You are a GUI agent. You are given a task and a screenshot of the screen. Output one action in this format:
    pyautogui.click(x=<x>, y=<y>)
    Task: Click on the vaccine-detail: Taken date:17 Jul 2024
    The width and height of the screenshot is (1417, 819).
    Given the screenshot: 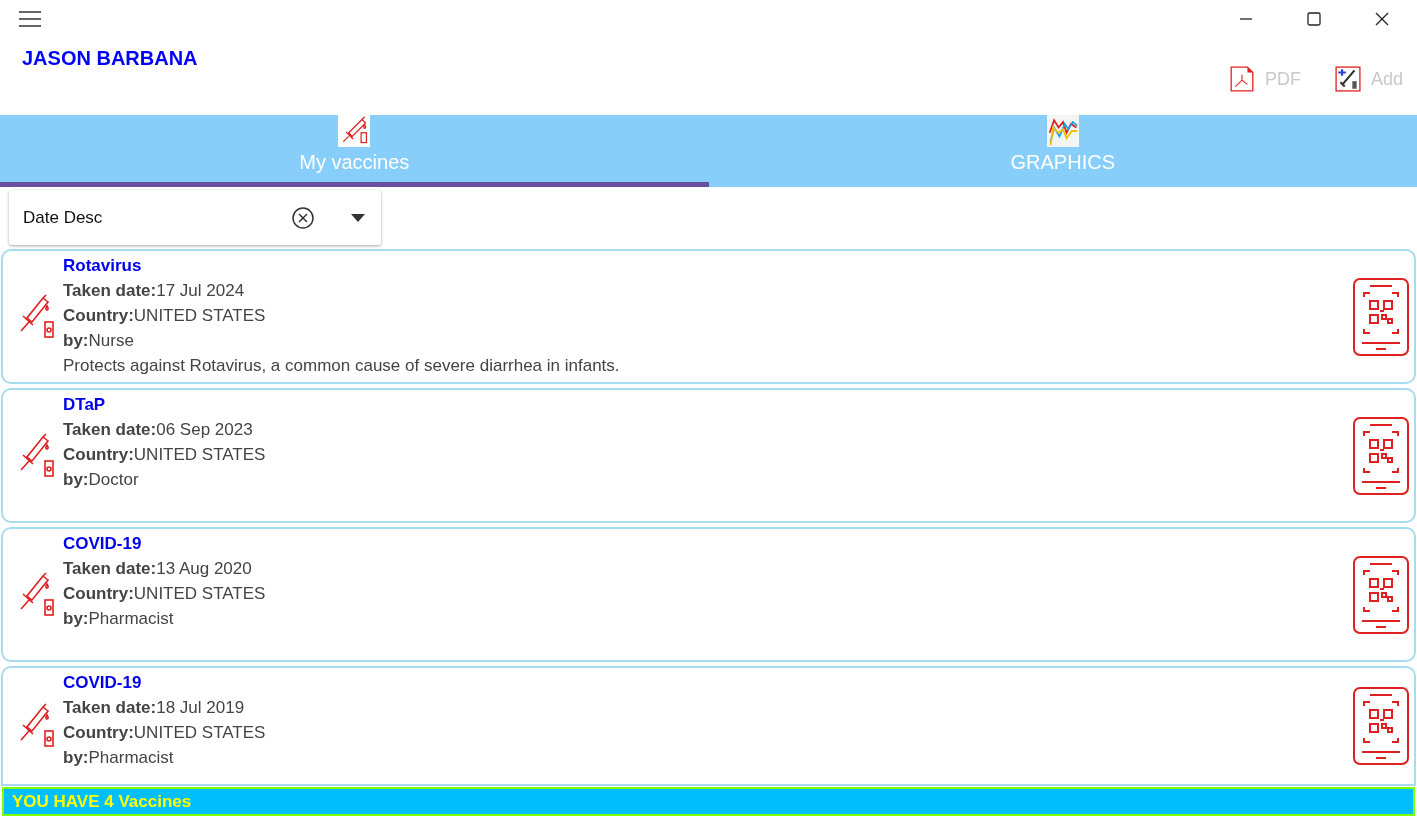 What is the action you would take?
    pyautogui.click(x=154, y=291)
    